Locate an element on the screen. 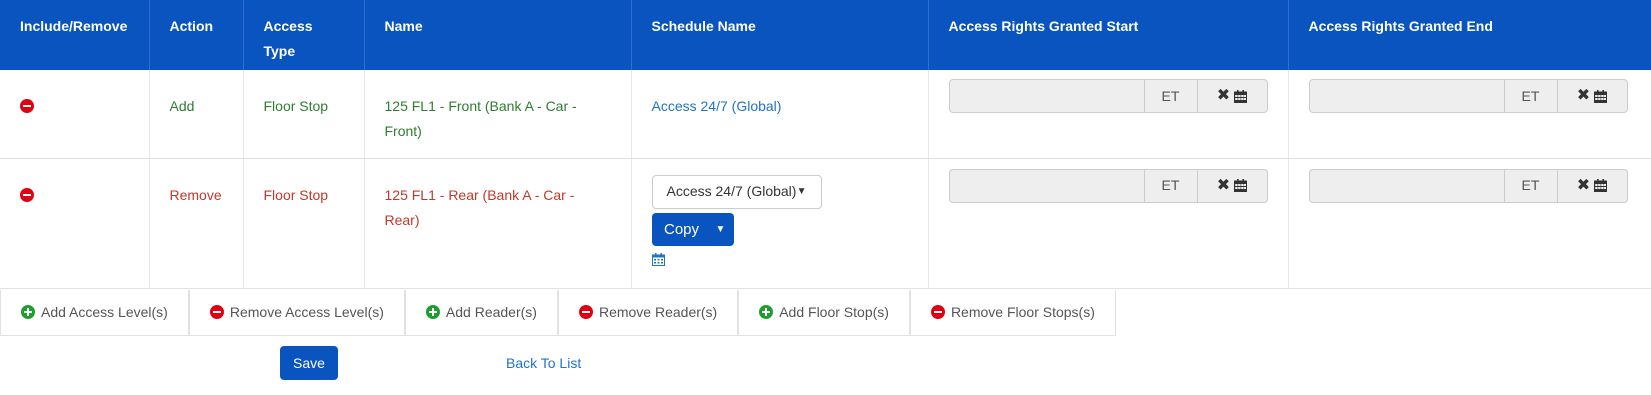 Image resolution: width=1651 pixels, height=395 pixels. add-reader-button: Add Reader(s) is located at coordinates (481, 312).